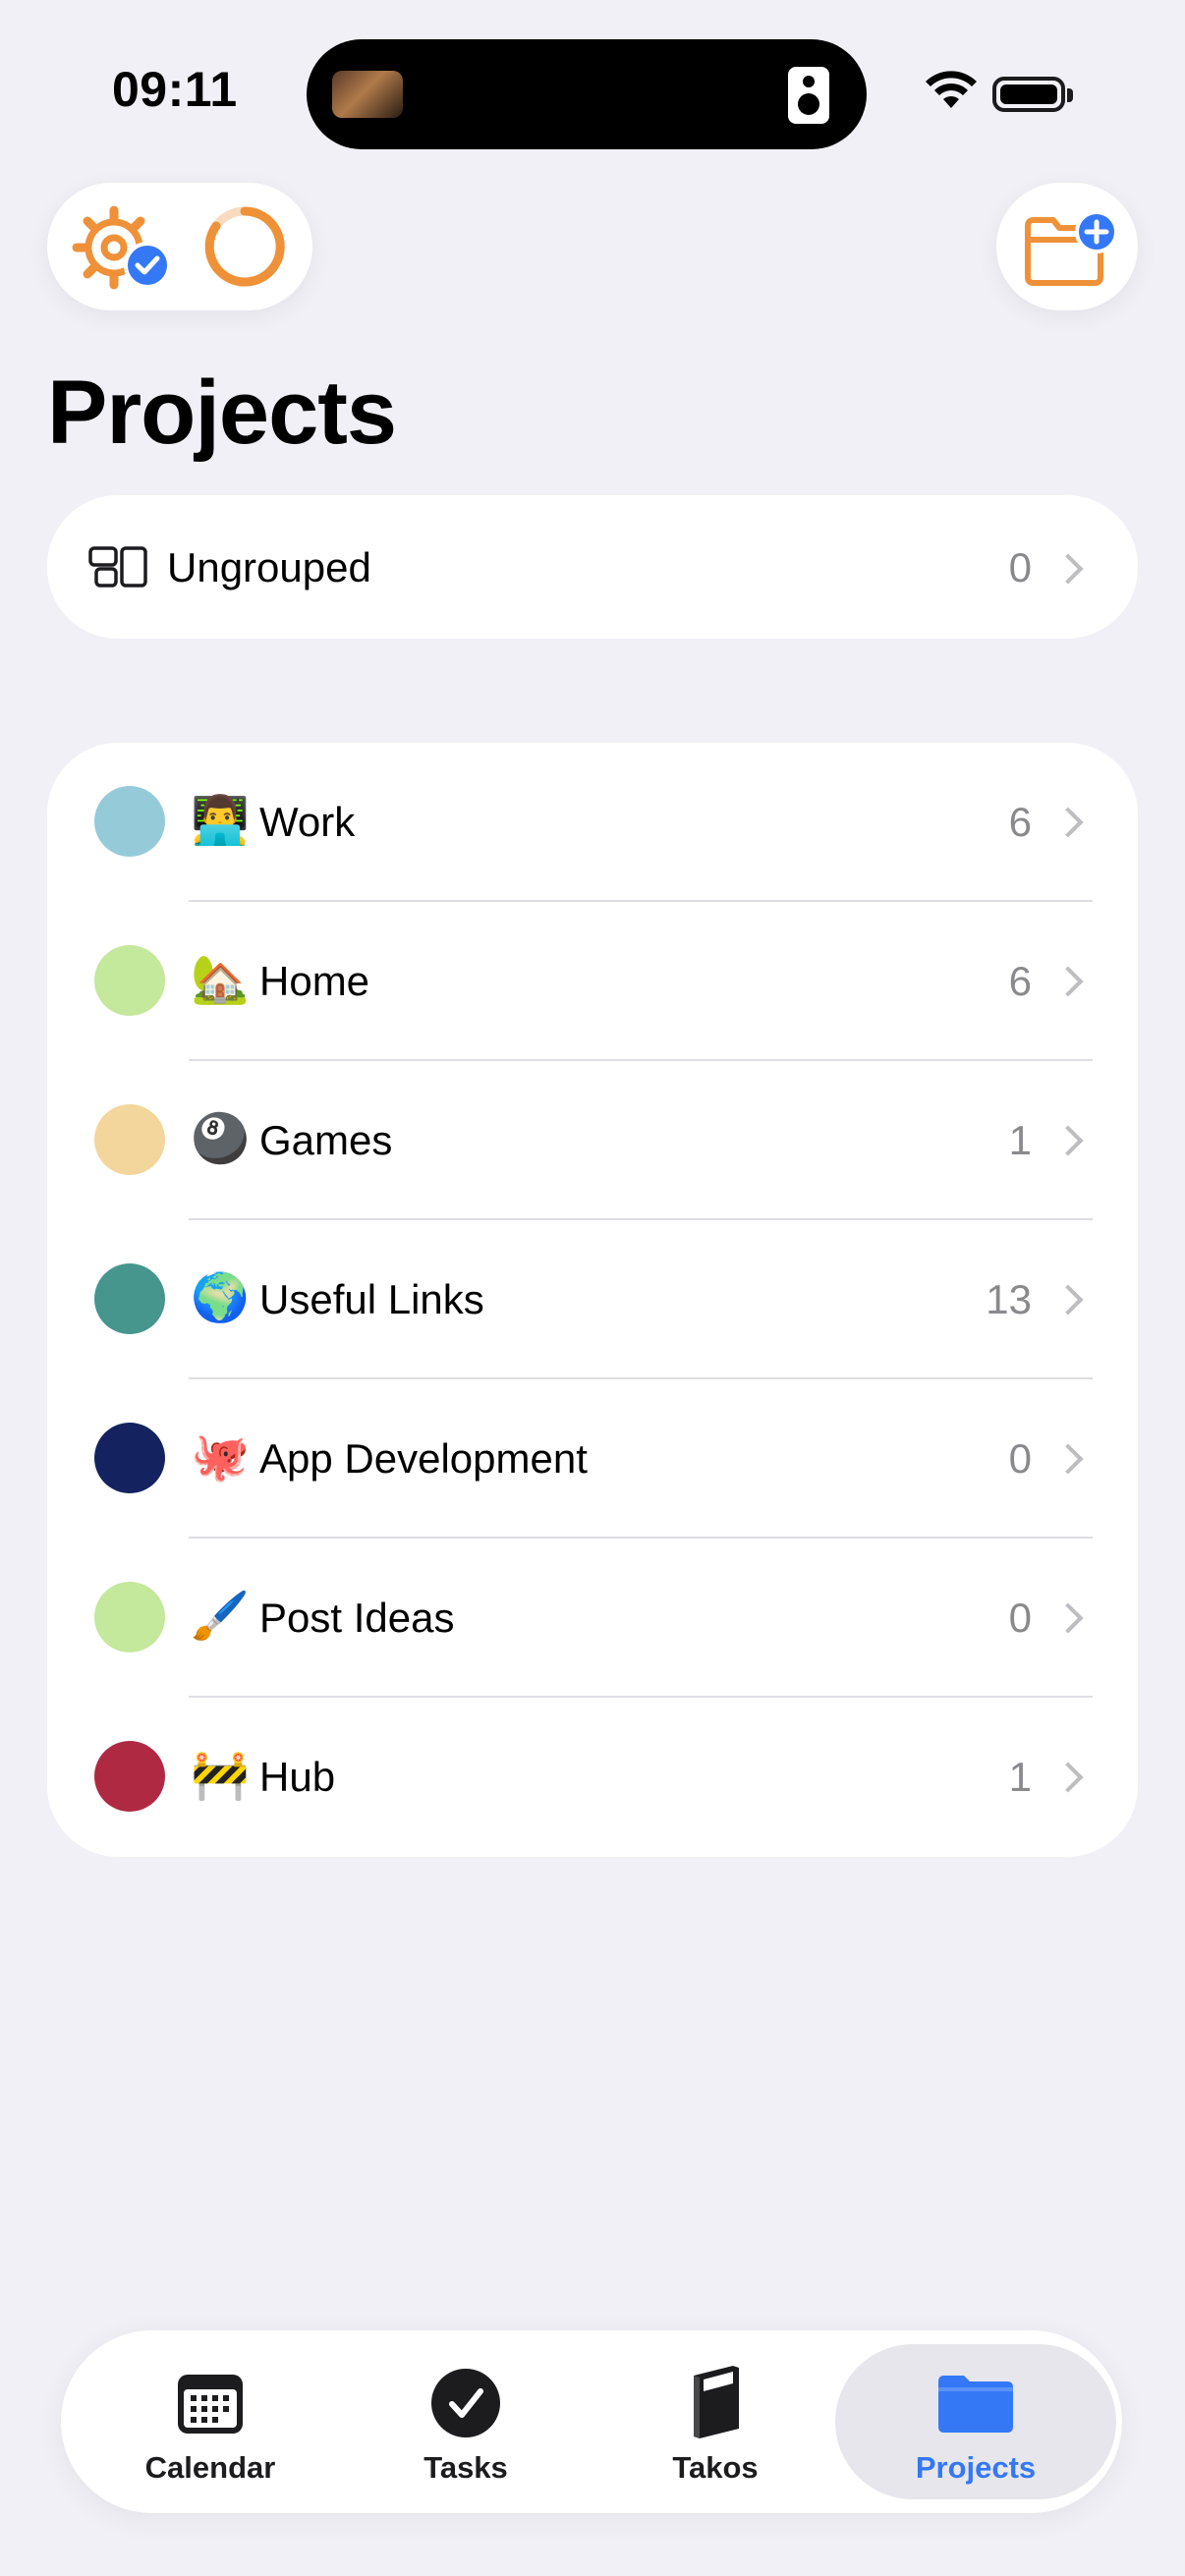 This screenshot has width=1185, height=2576. What do you see at coordinates (592, 1140) in the screenshot?
I see `project-row-games: 🎱 Games 1` at bounding box center [592, 1140].